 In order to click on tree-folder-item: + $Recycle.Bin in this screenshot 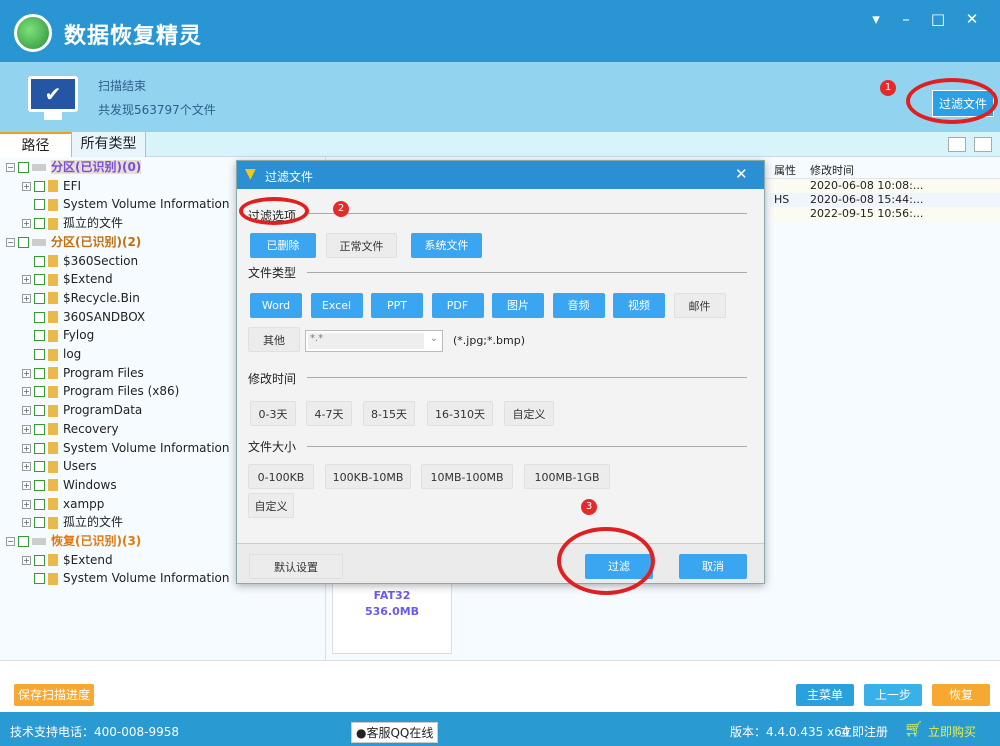, I will do `click(81, 298)`.